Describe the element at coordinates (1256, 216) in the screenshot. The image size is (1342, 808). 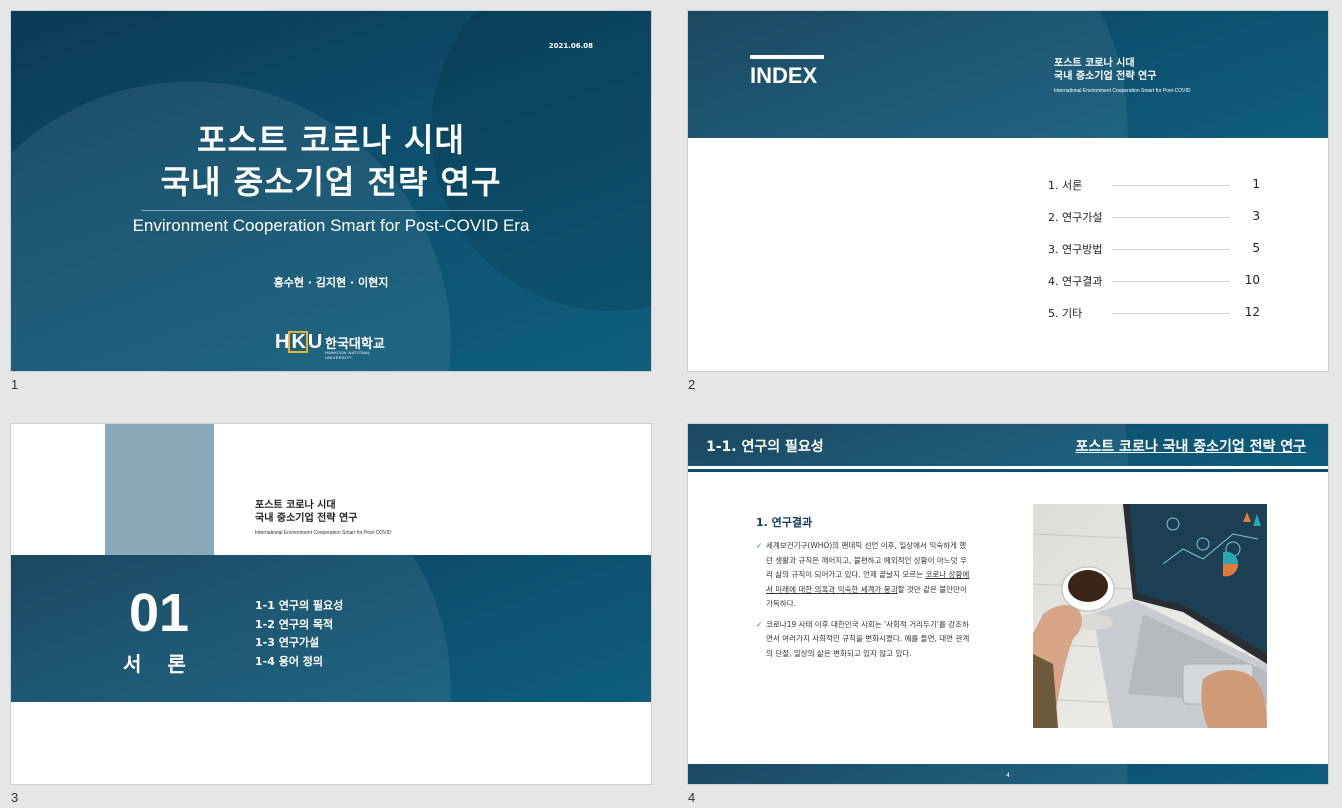
I see `toc-page: 3` at that location.